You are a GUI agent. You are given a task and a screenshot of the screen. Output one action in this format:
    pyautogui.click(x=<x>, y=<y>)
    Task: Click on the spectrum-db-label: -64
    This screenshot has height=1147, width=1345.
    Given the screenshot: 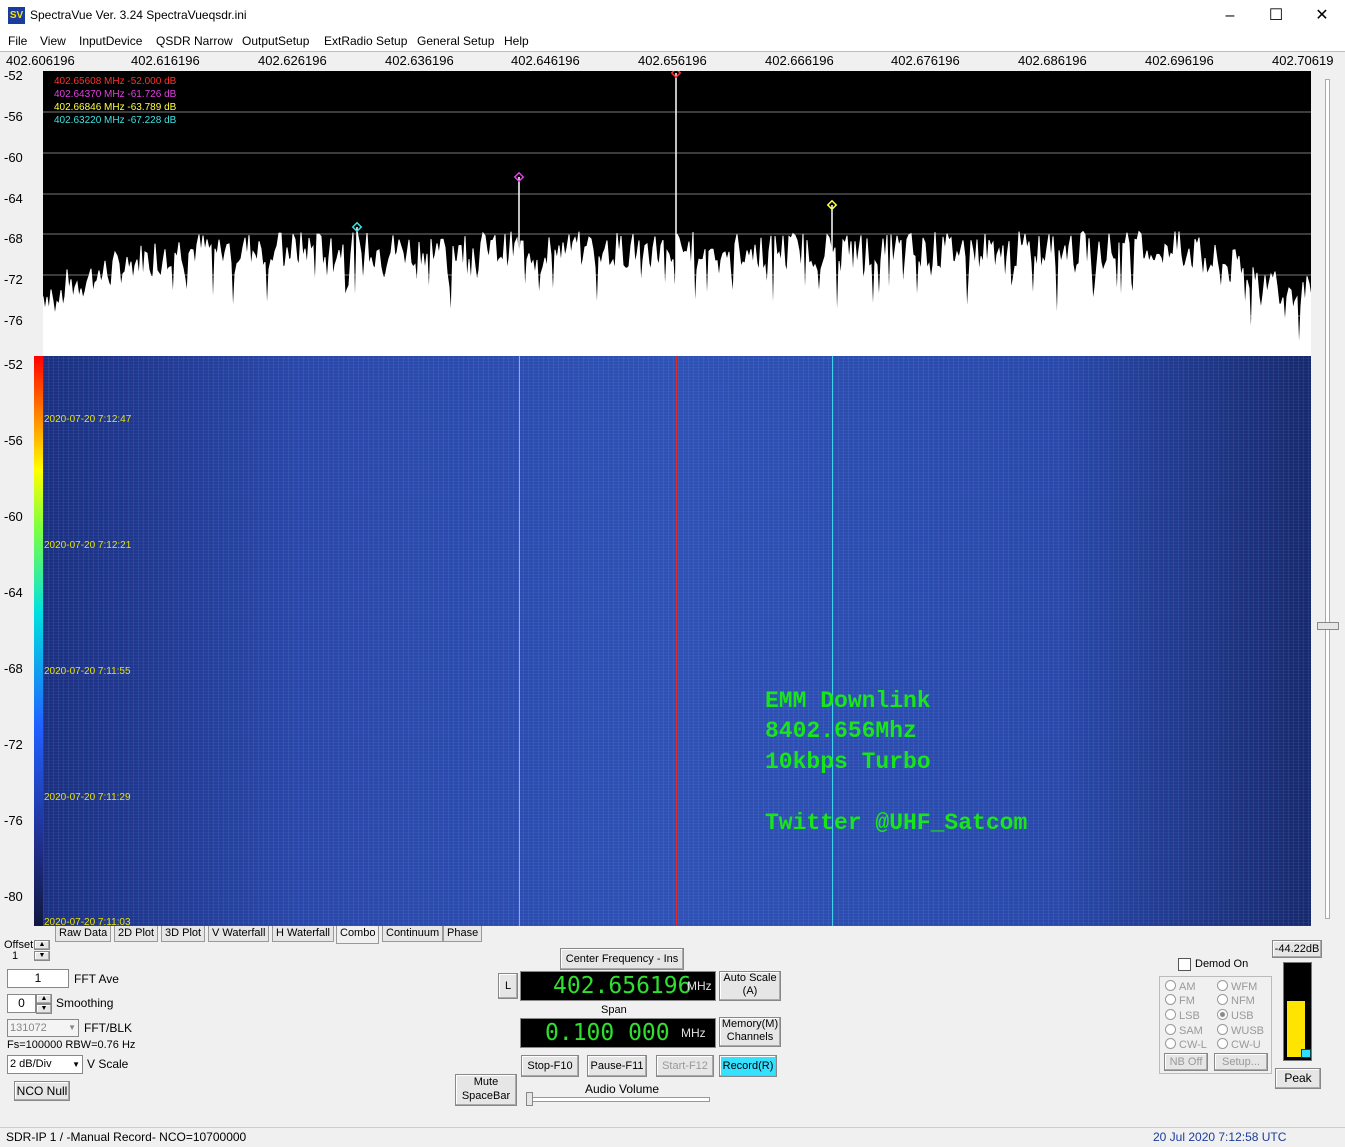 What is the action you would take?
    pyautogui.click(x=13, y=198)
    